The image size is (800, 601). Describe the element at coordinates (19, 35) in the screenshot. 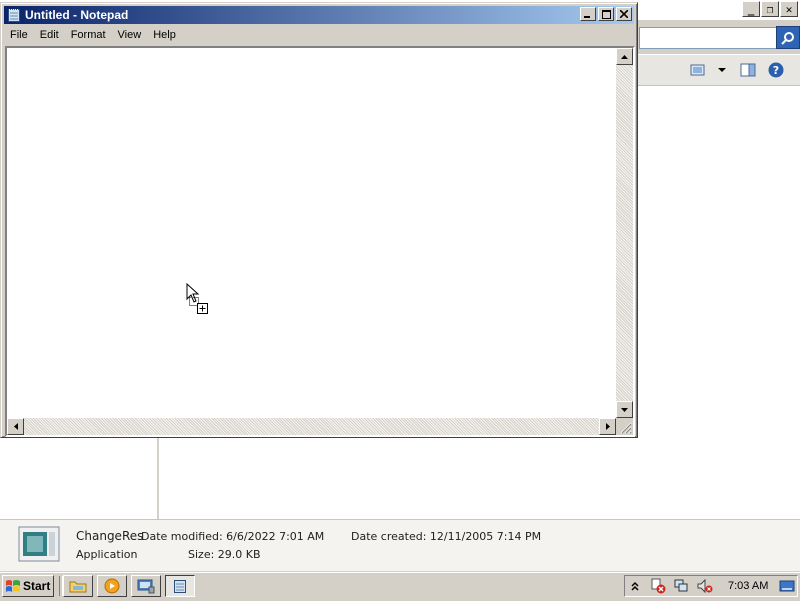

I see `menu-file: File` at that location.